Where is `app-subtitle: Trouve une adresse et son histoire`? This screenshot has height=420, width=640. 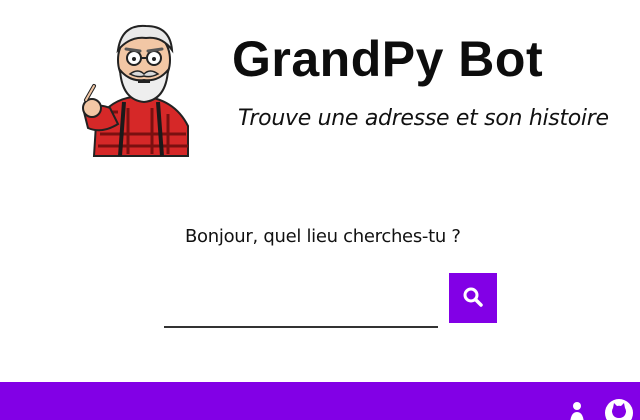 app-subtitle: Trouve une adresse et son histoire is located at coordinates (423, 118).